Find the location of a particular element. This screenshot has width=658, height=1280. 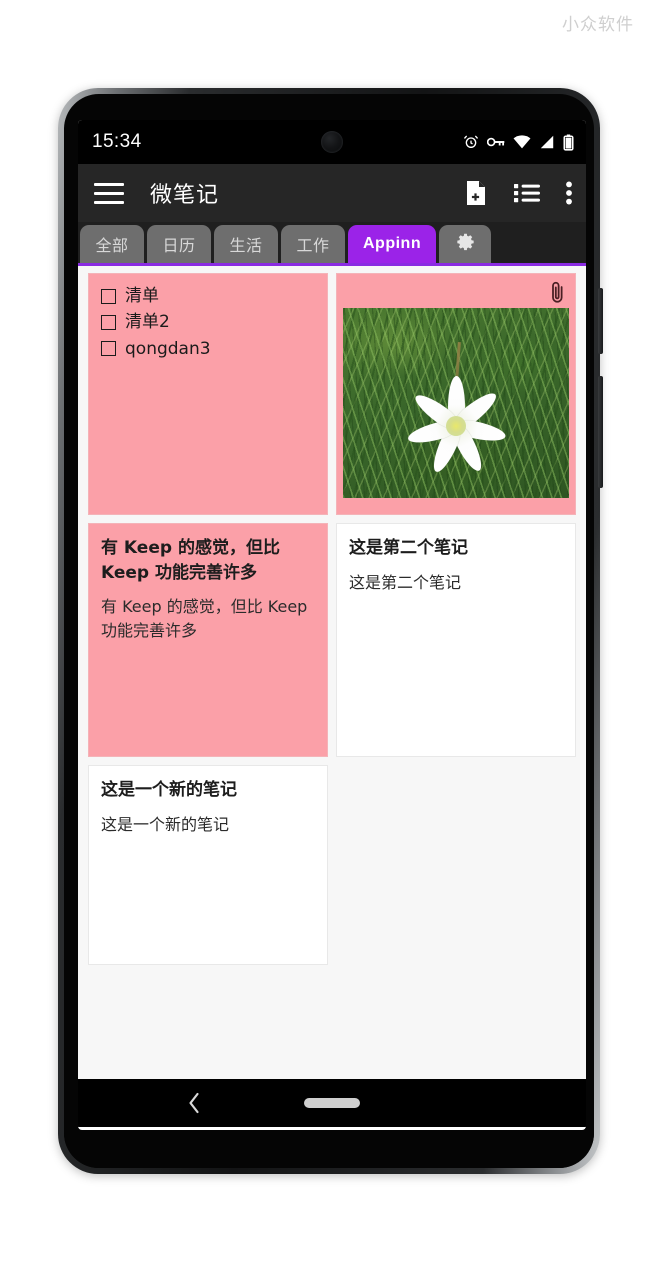

note-card-checklist: 清单 清单2 qongdan3 is located at coordinates (208, 394).